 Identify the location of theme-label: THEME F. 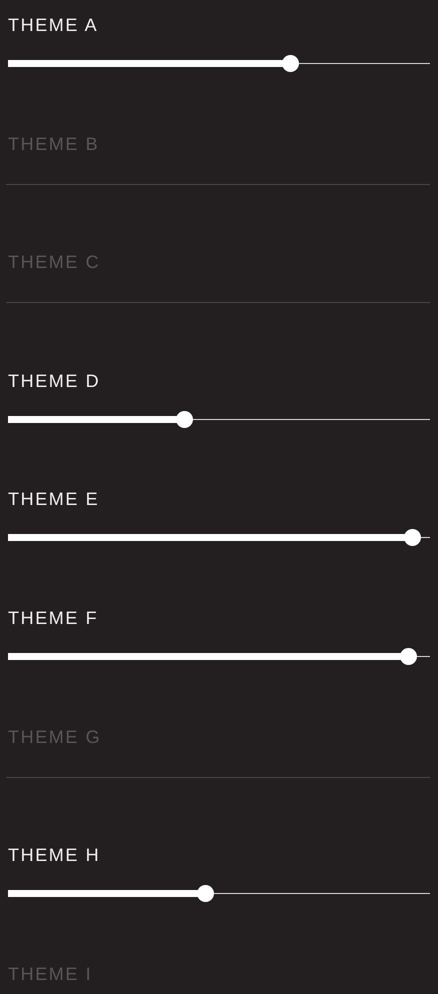
(53, 617).